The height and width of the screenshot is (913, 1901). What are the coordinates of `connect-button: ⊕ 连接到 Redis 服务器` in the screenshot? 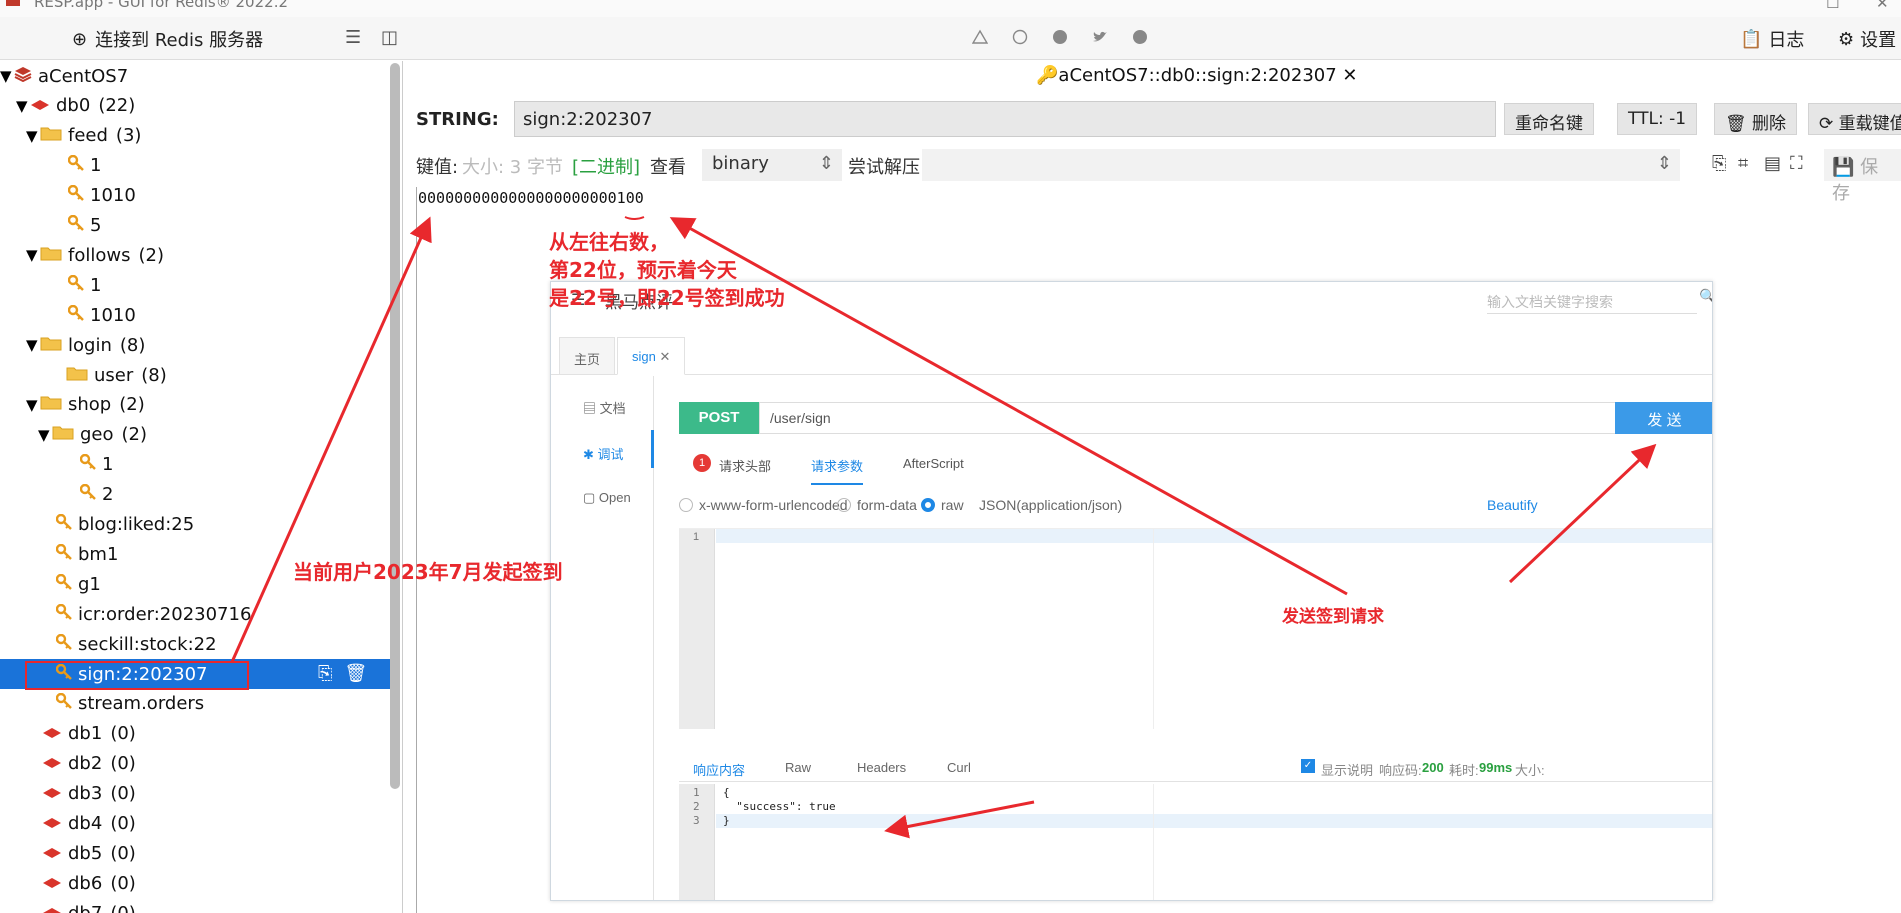 It's located at (167, 39).